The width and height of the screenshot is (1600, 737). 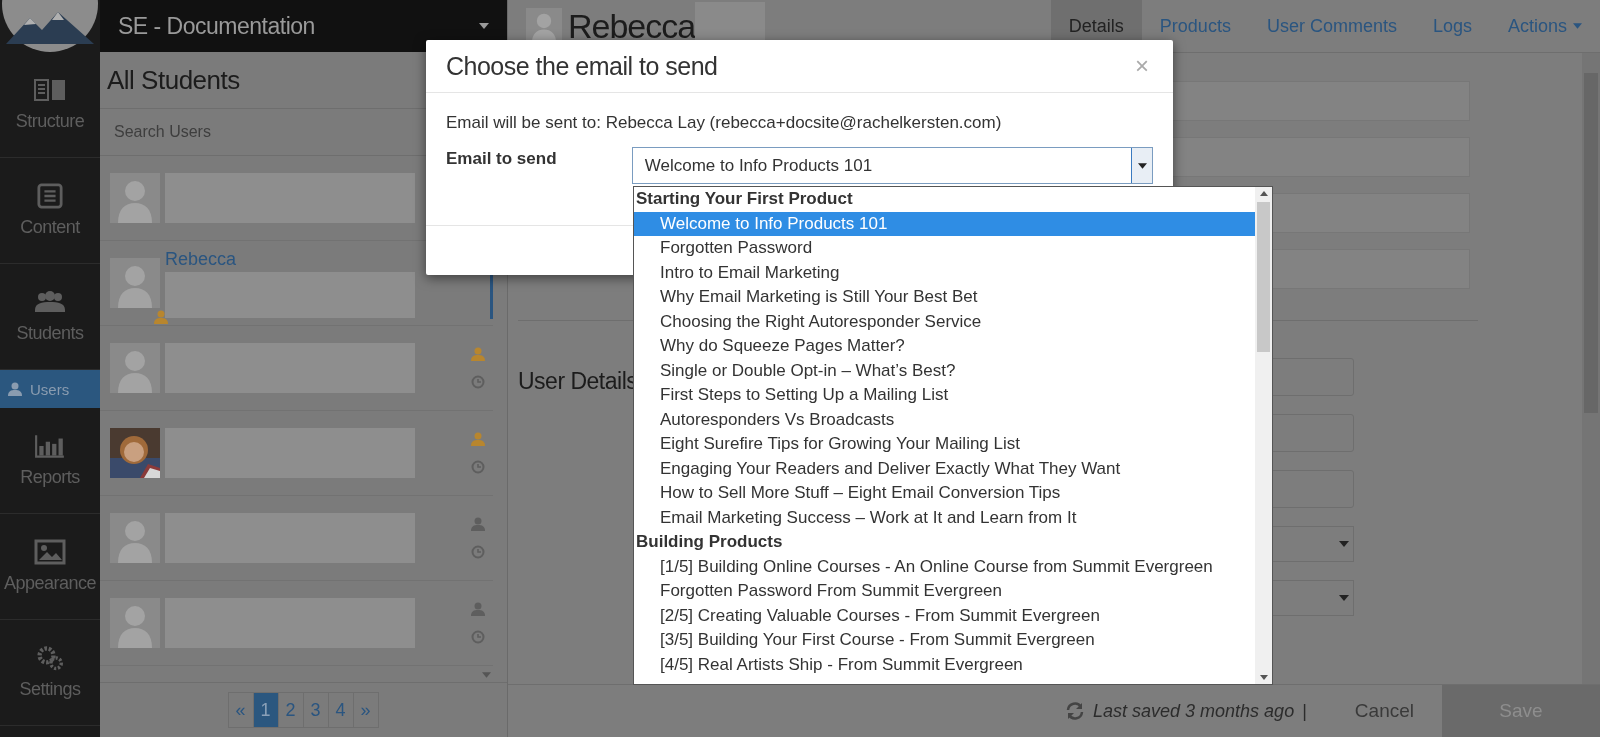 What do you see at coordinates (709, 542) in the screenshot?
I see `option-group-label: Building Products` at bounding box center [709, 542].